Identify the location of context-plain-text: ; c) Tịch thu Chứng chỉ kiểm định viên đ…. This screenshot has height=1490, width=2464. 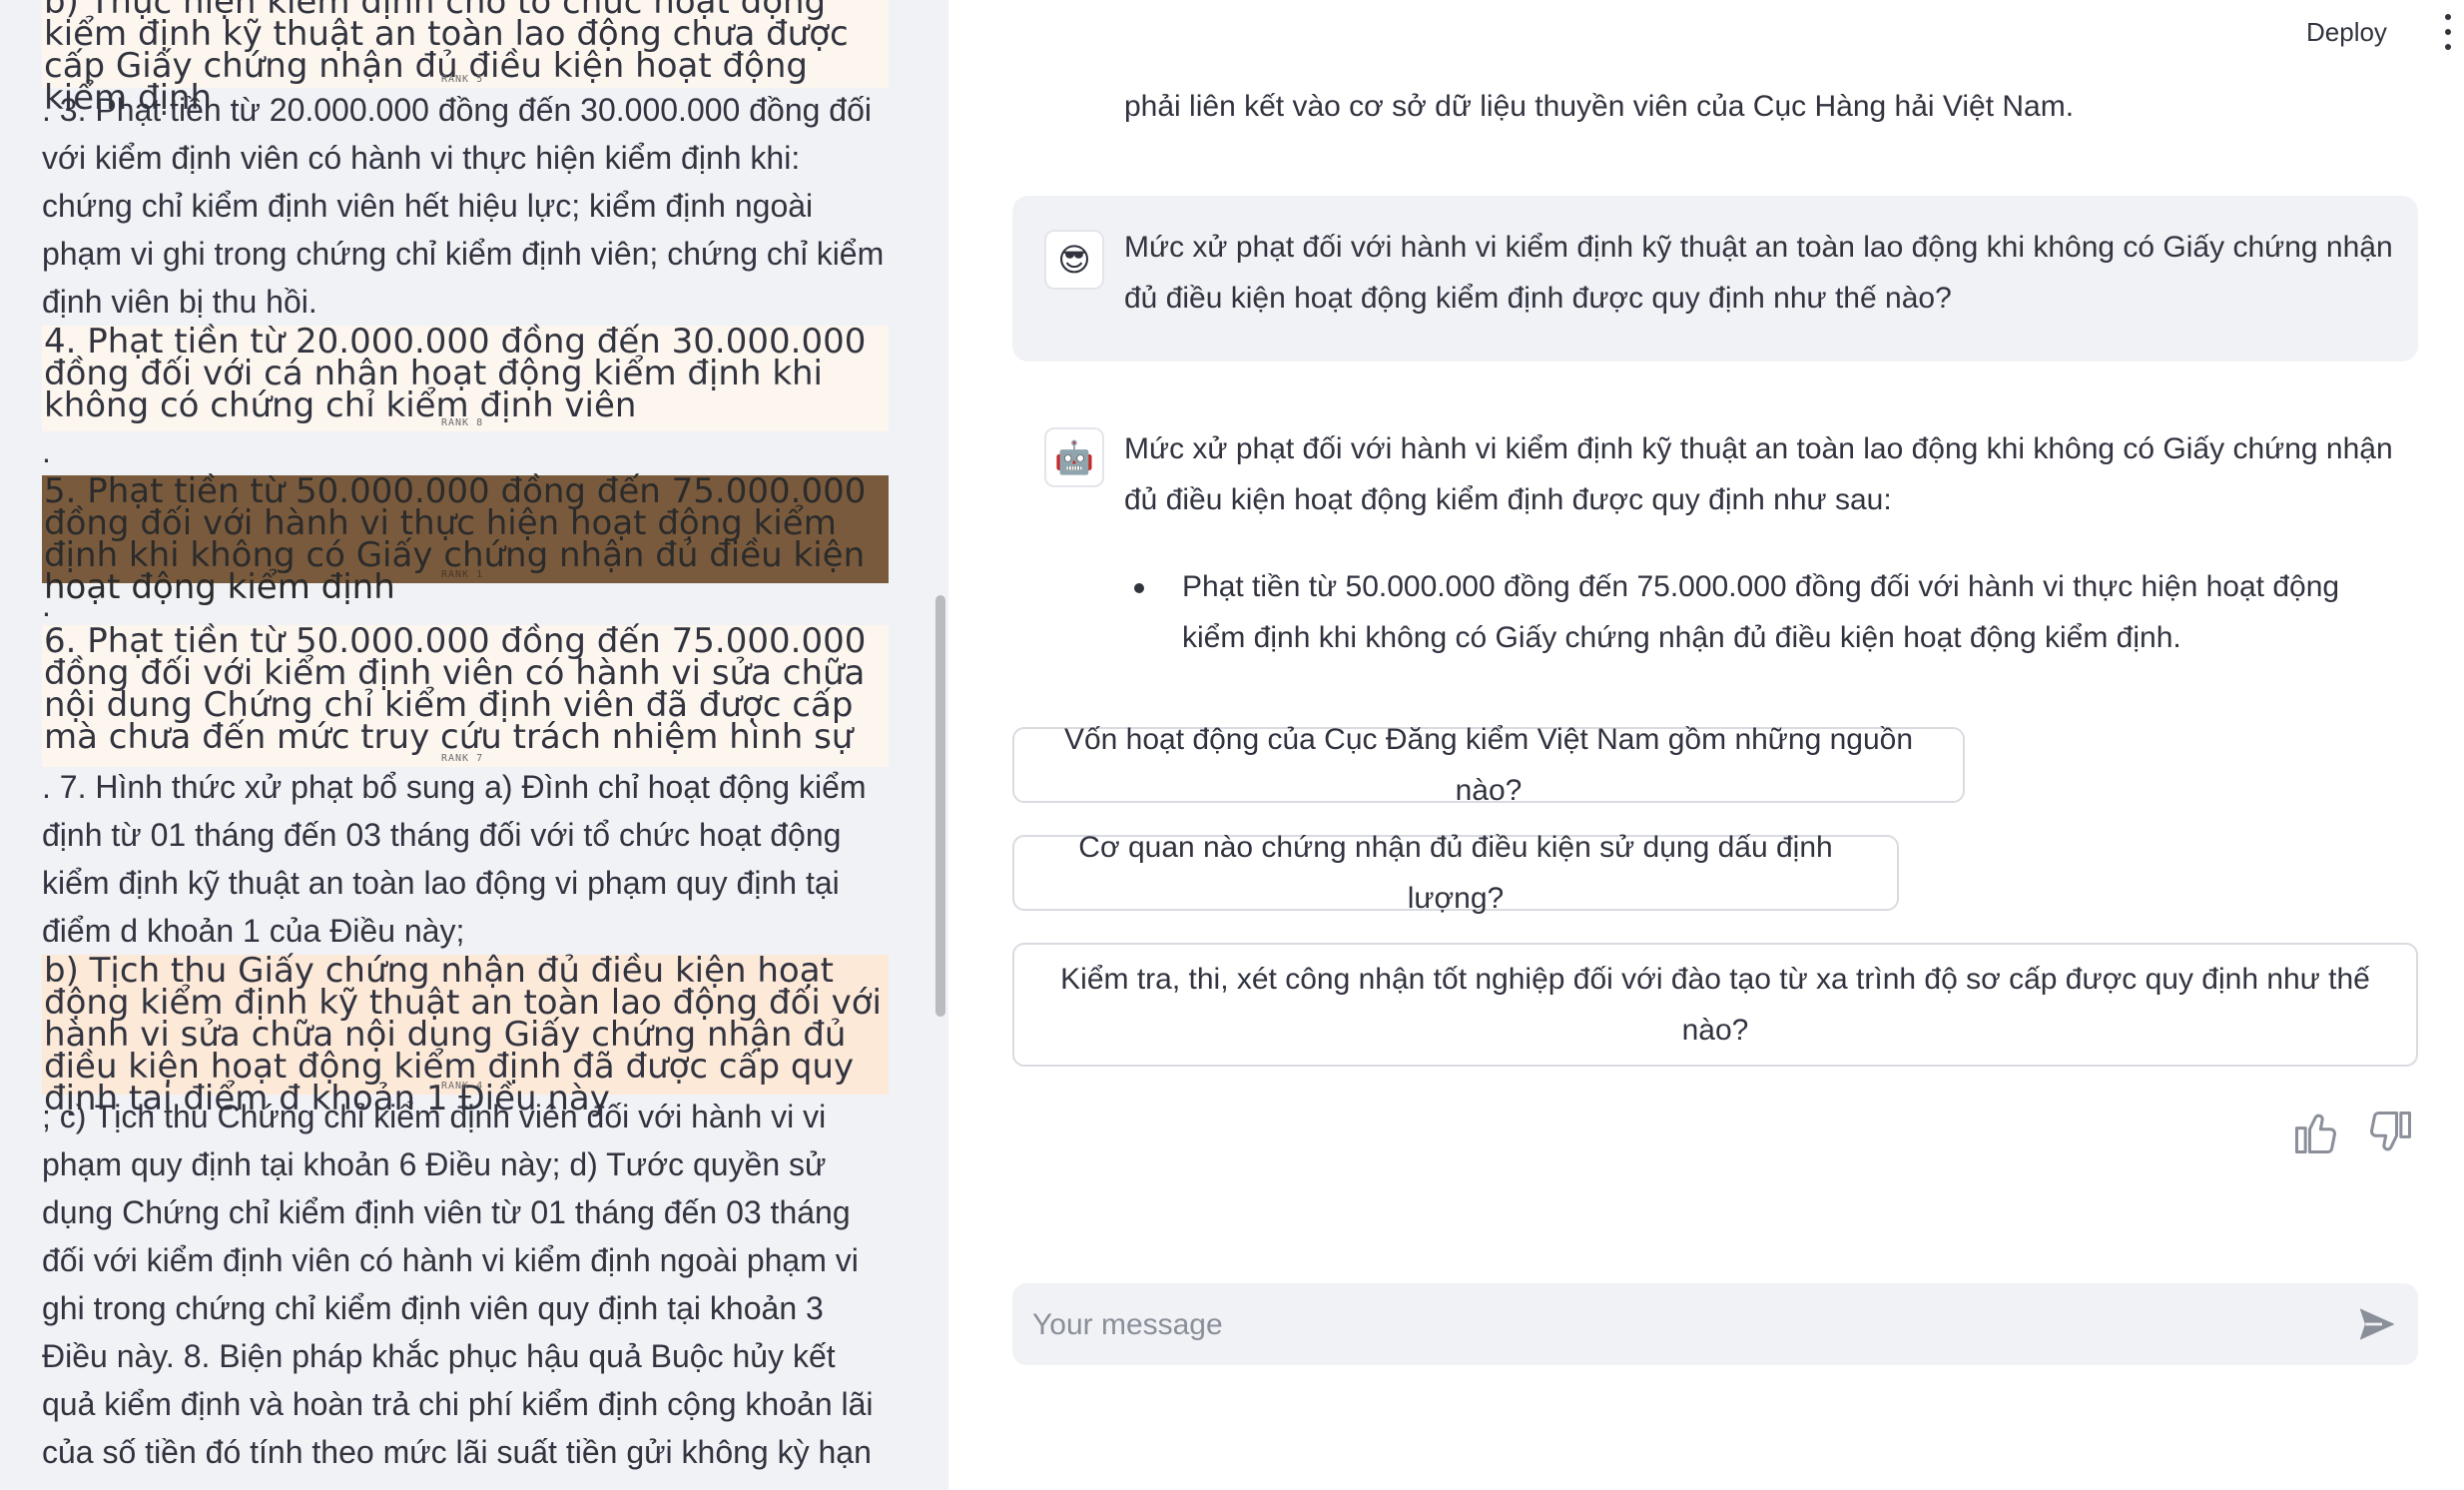
(458, 1284).